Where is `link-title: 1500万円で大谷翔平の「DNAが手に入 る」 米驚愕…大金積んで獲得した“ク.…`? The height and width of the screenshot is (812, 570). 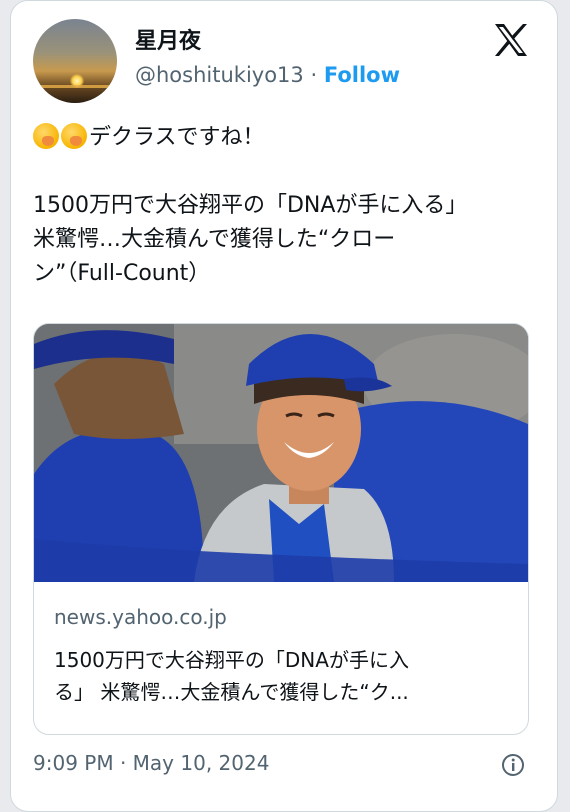 link-title: 1500万円で大谷翔平の「DNAが手に入 る」 米驚愕…大金積んで獲得した“ク.… is located at coordinates (284, 676).